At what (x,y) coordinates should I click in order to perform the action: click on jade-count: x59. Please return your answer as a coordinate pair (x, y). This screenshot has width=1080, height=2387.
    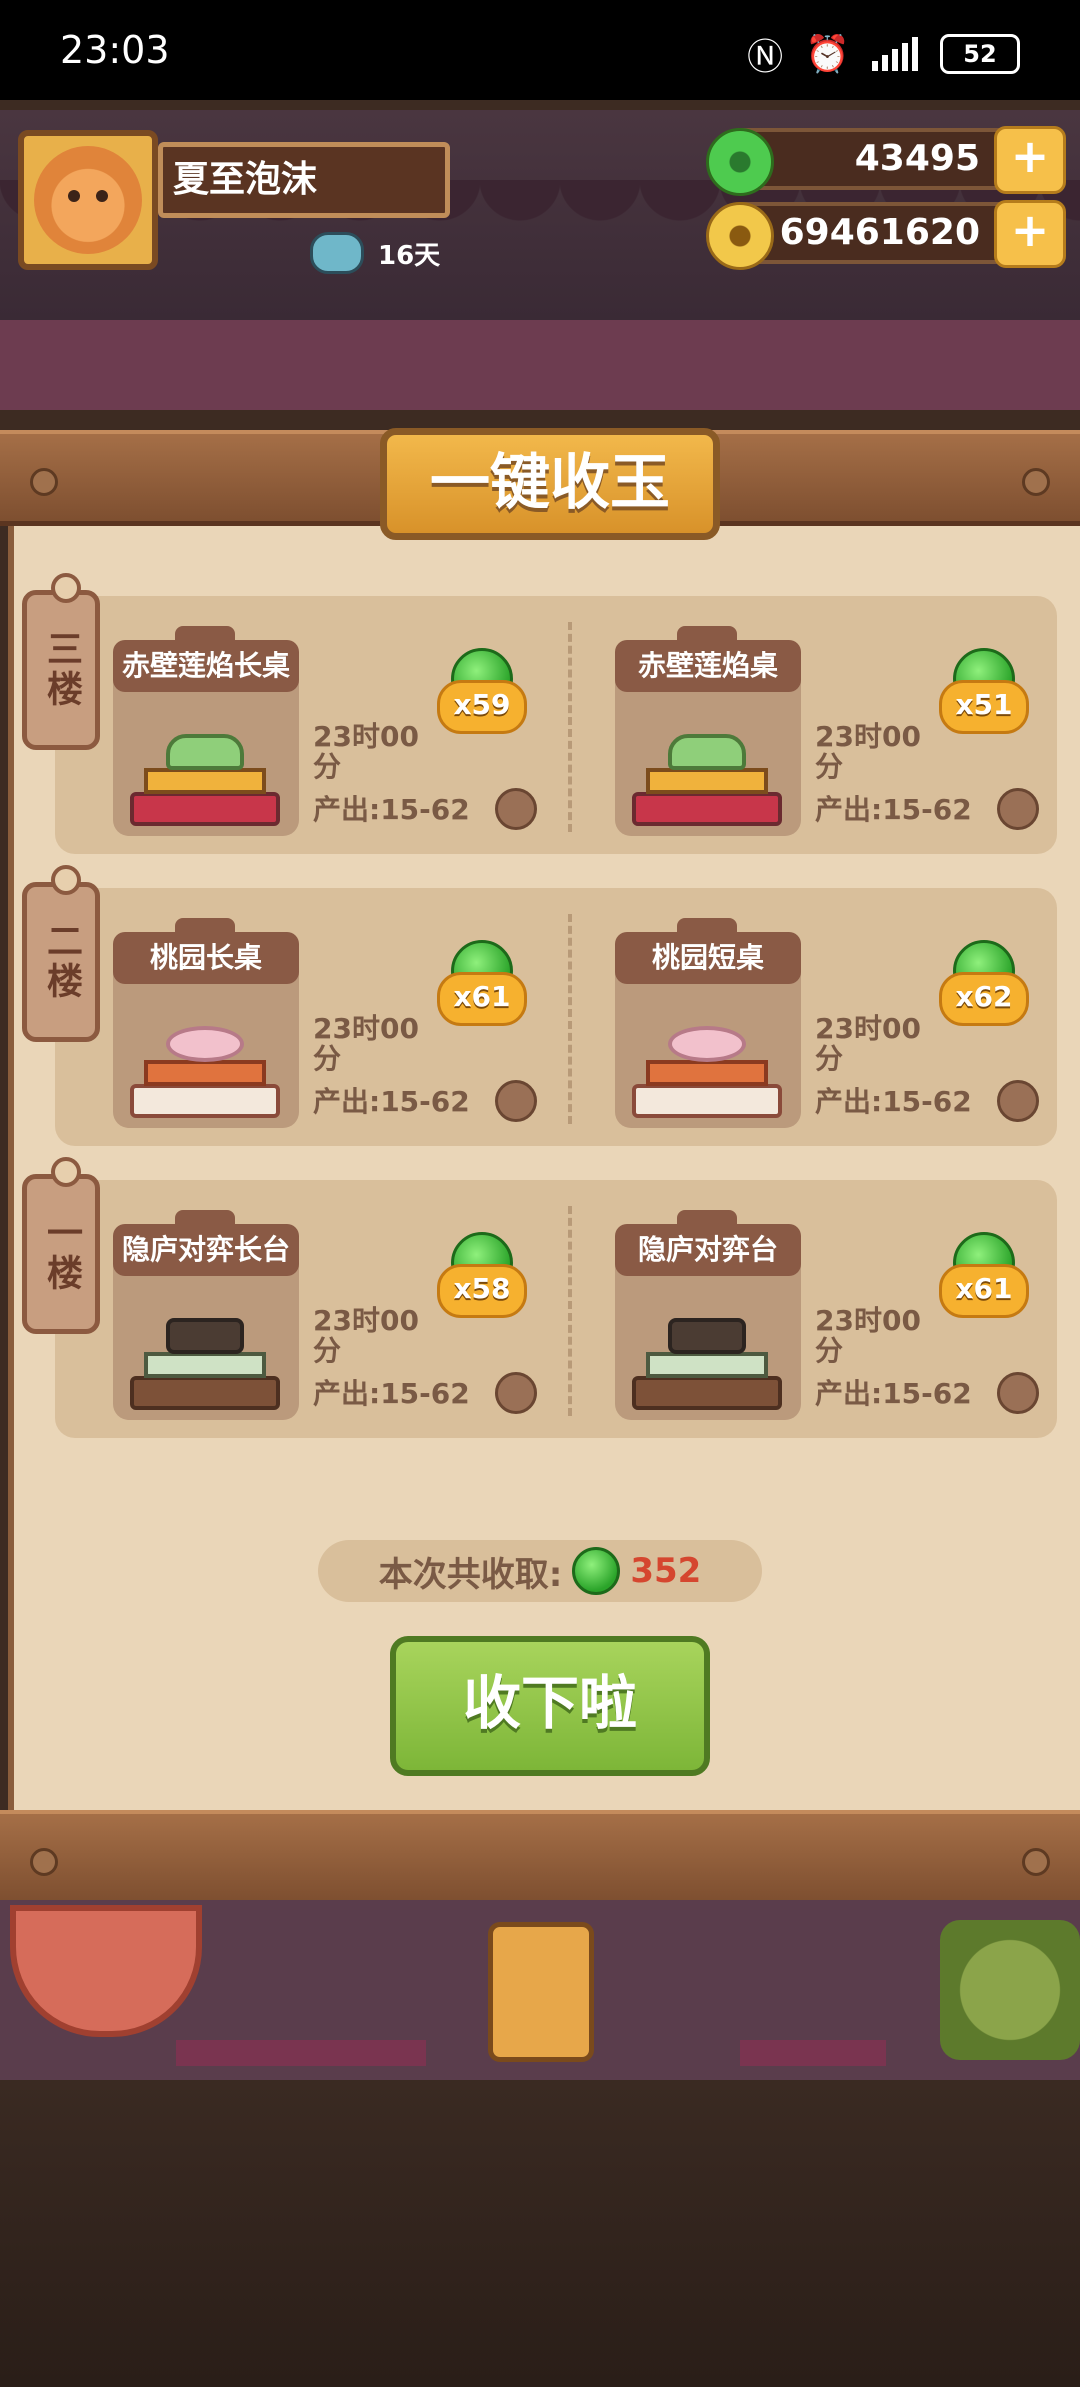
    Looking at the image, I should click on (482, 707).